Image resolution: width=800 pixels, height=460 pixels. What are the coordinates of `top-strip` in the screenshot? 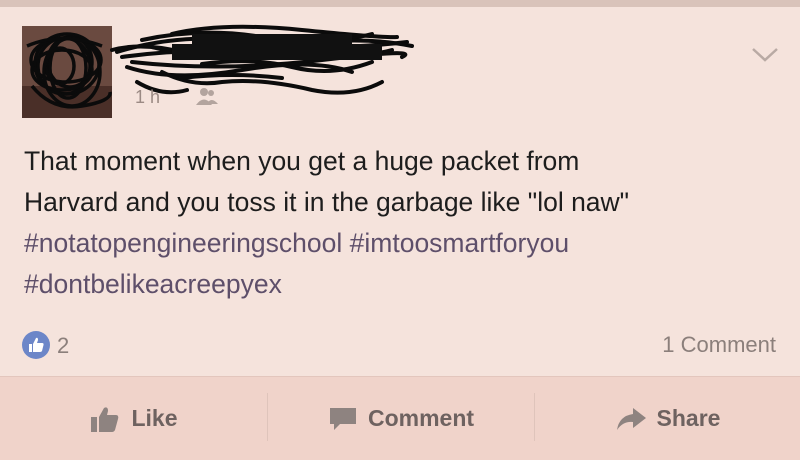 It's located at (400, 3).